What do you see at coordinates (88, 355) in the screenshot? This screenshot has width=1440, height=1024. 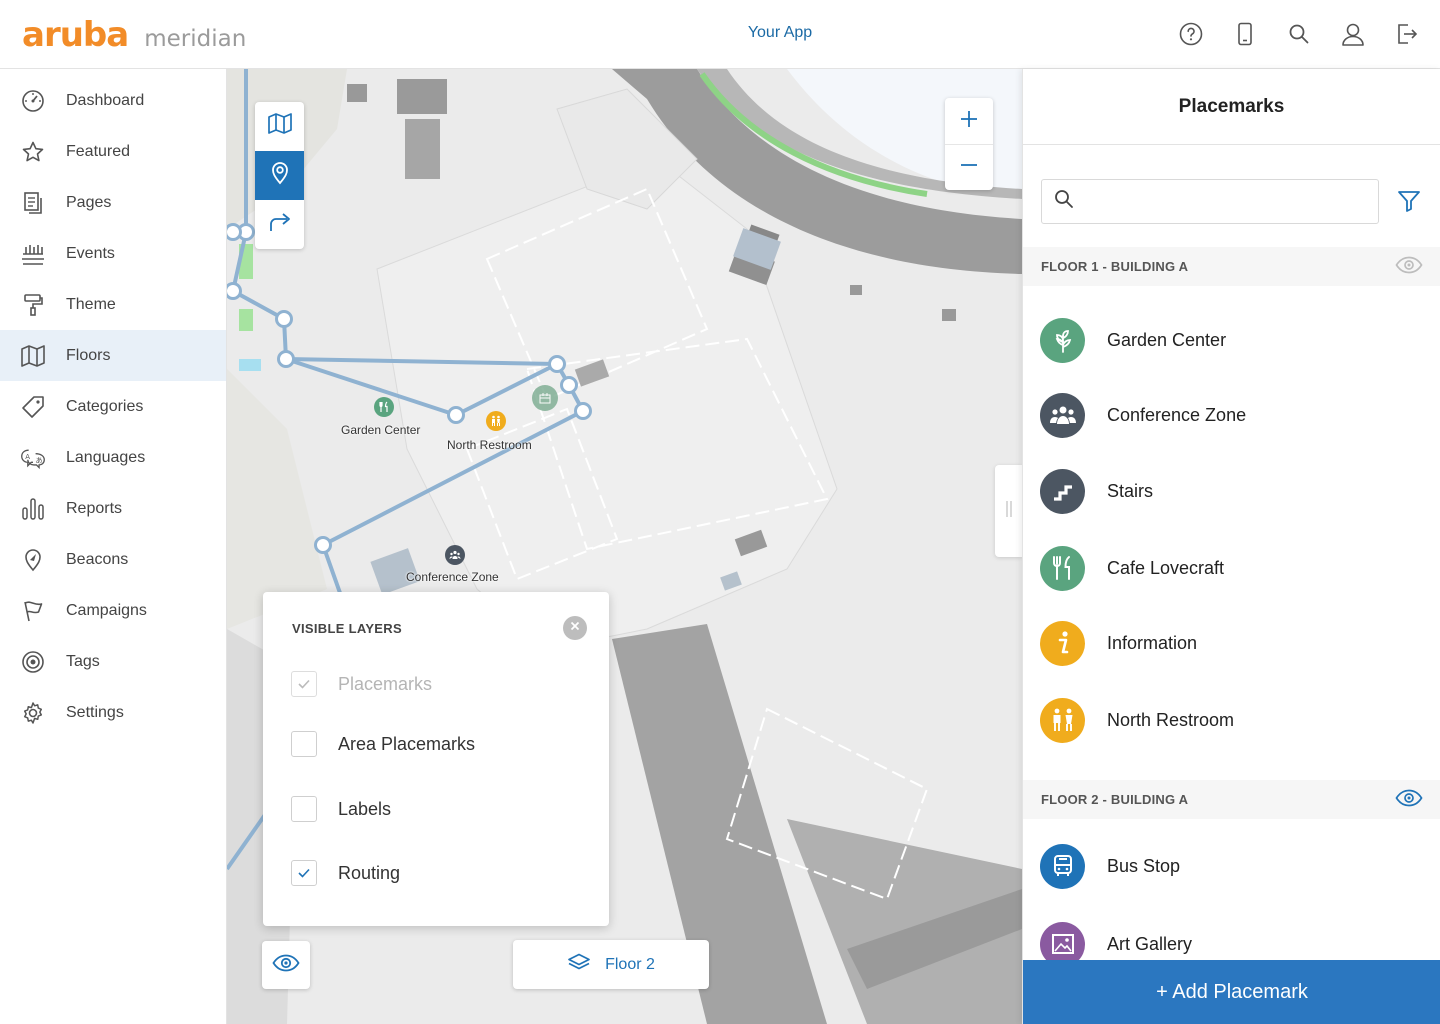 I see `sidebar-item-label: Floors` at bounding box center [88, 355].